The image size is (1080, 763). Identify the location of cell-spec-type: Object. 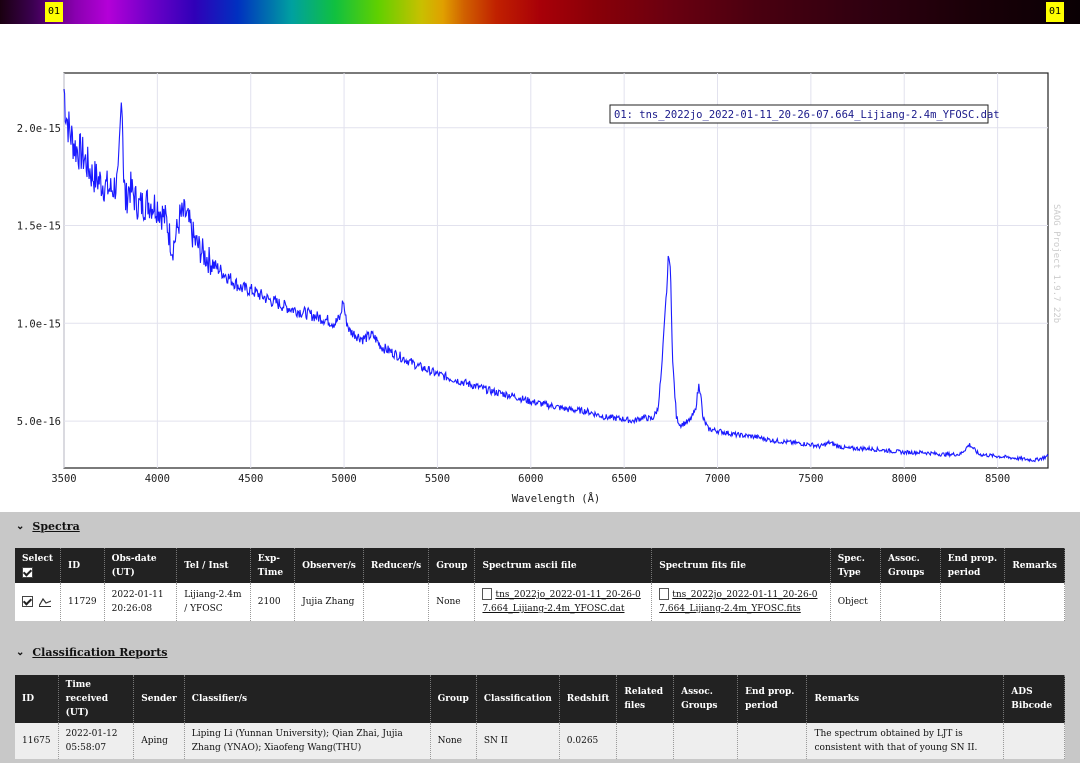
(856, 602).